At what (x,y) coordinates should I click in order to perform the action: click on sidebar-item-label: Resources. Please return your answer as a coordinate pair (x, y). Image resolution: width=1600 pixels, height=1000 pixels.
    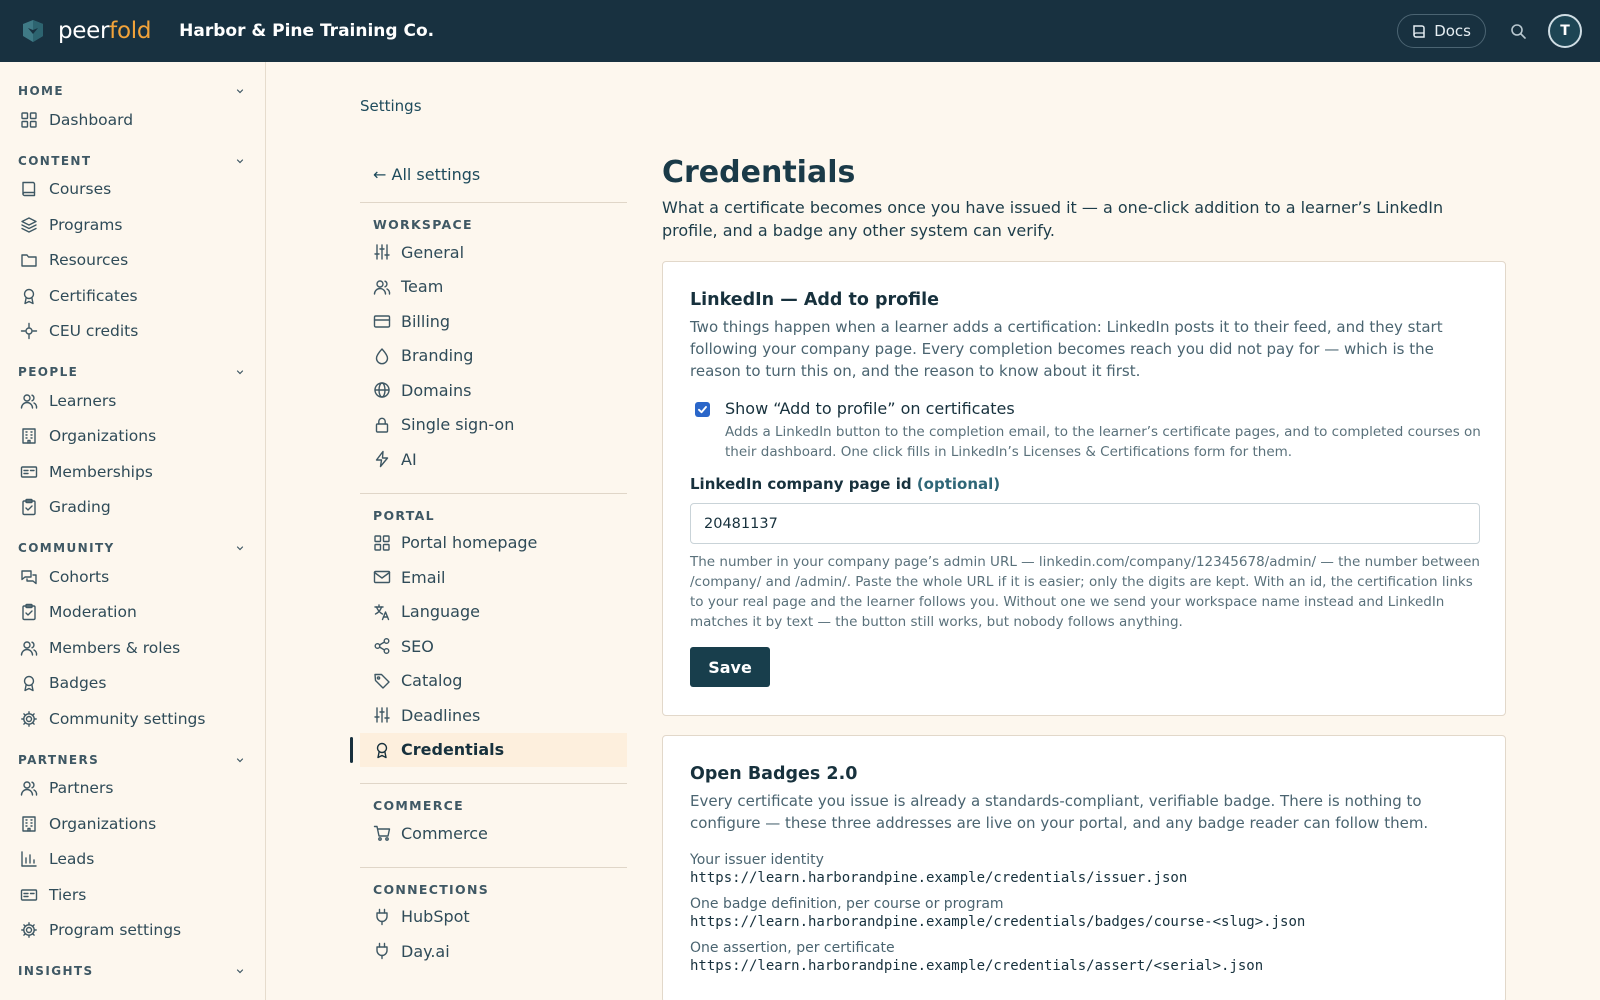
    Looking at the image, I should click on (89, 260).